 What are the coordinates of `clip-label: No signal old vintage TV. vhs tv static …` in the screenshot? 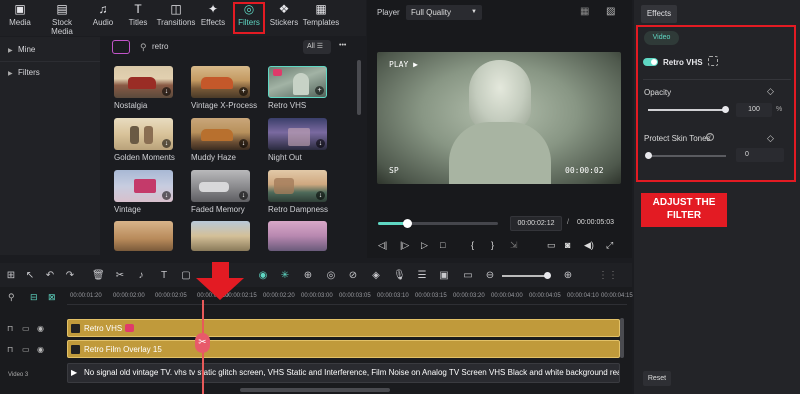 It's located at (352, 372).